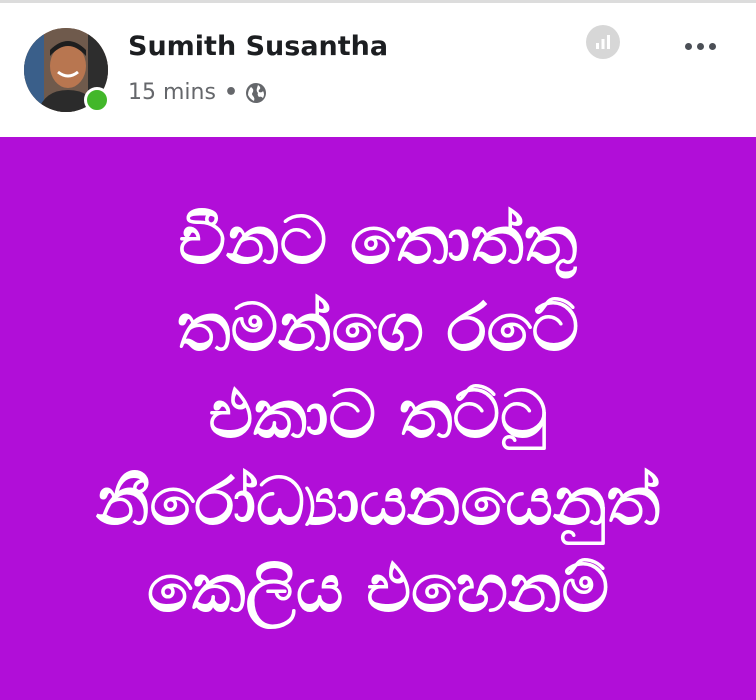 This screenshot has width=756, height=700. What do you see at coordinates (97, 100) in the screenshot?
I see `online-status-dot` at bounding box center [97, 100].